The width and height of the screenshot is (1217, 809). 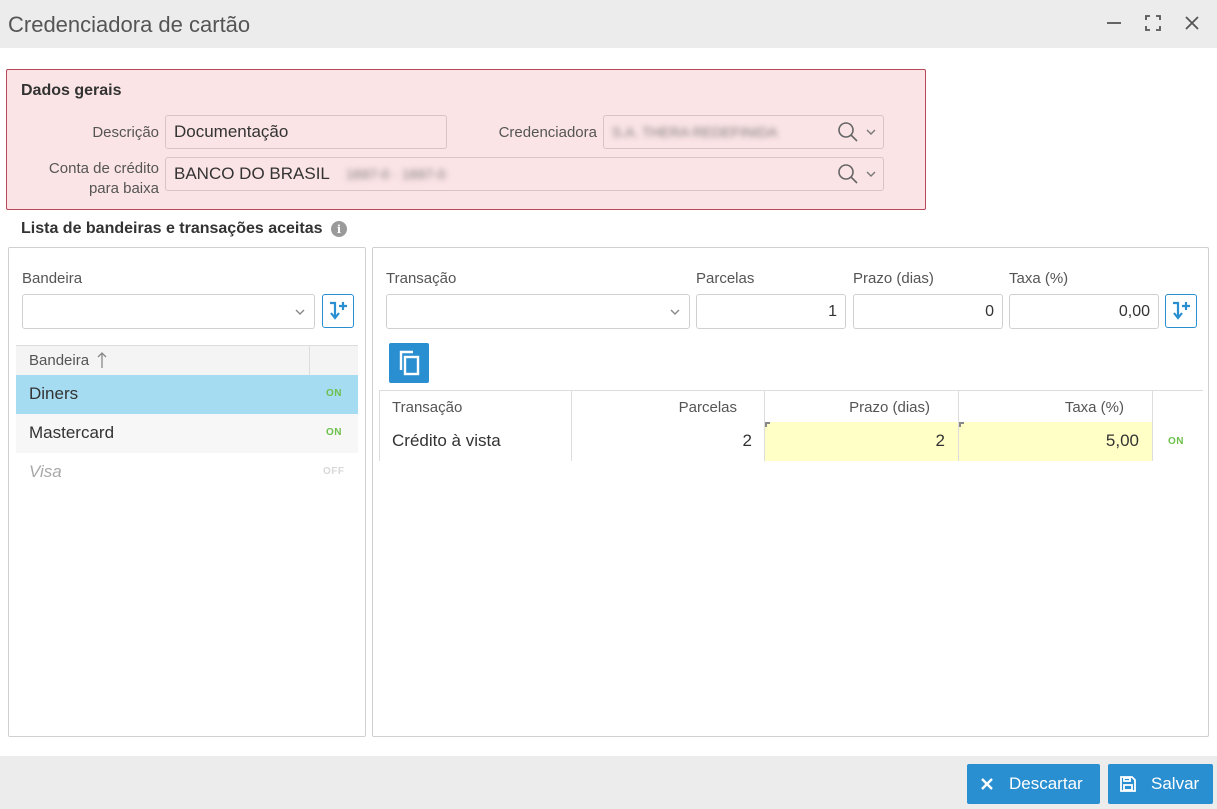 What do you see at coordinates (1128, 784) in the screenshot?
I see `save-icon` at bounding box center [1128, 784].